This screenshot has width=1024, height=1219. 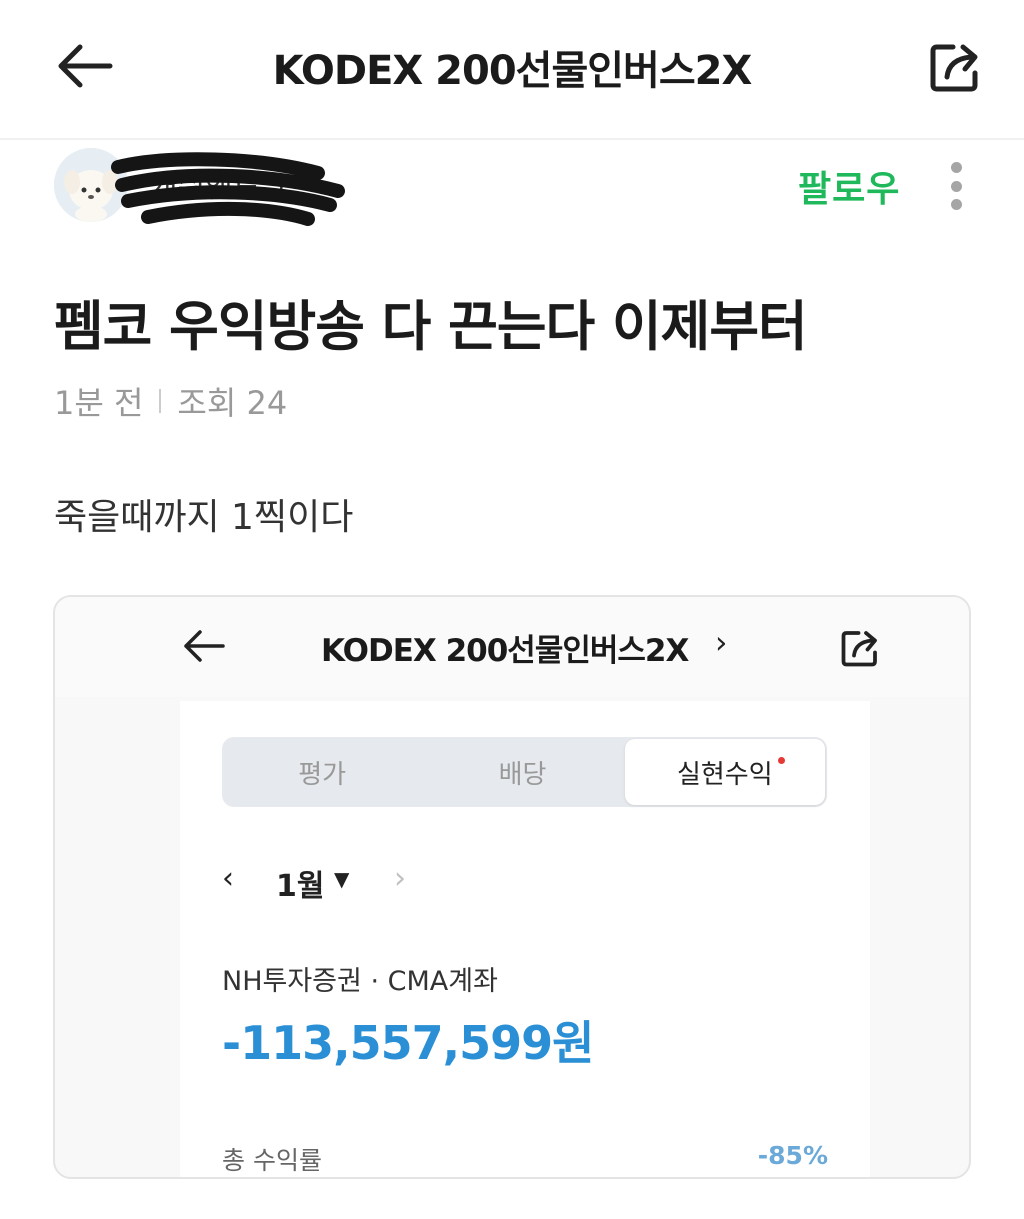 I want to click on tab-realized-profit-label: 실현수익, so click(x=724, y=774).